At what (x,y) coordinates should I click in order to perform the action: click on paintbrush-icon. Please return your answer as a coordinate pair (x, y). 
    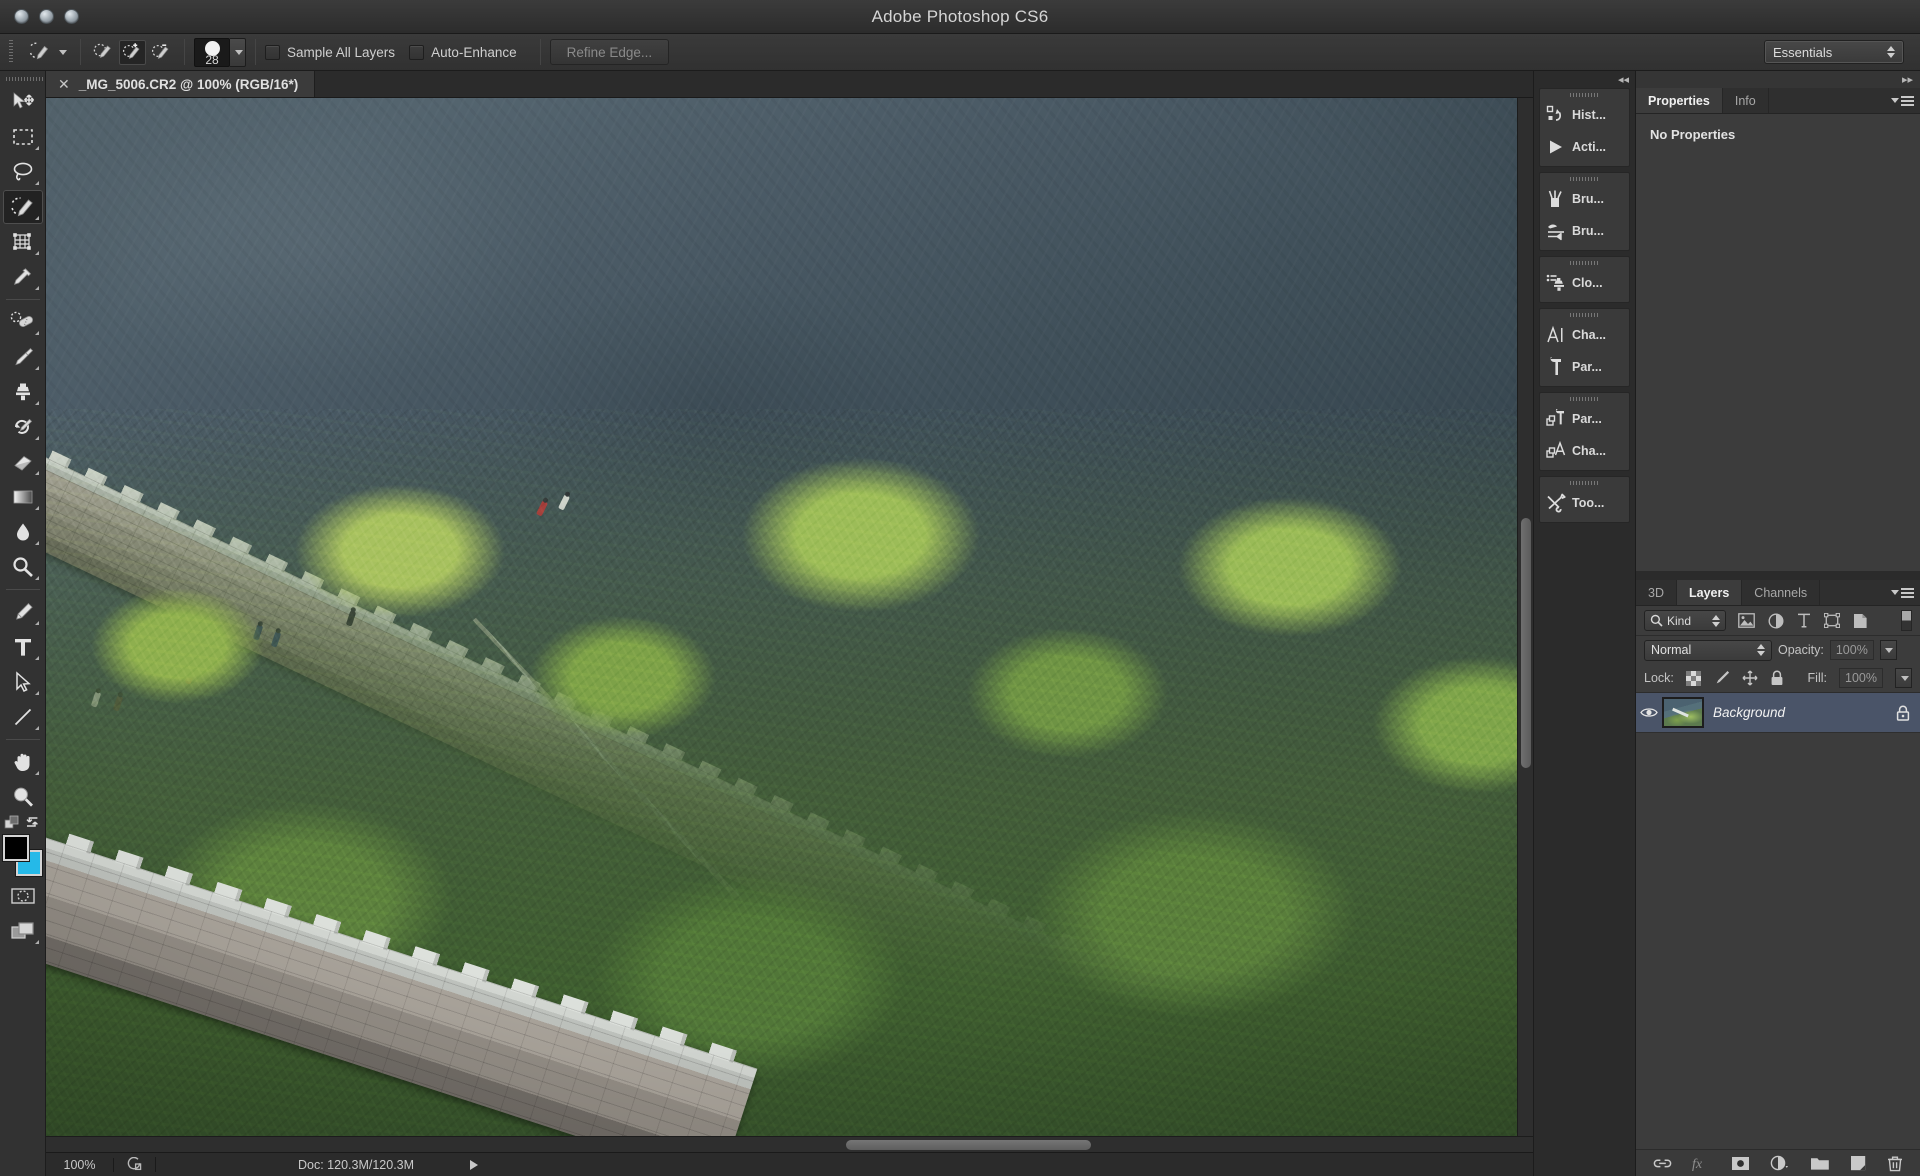
    Looking at the image, I should click on (1721, 678).